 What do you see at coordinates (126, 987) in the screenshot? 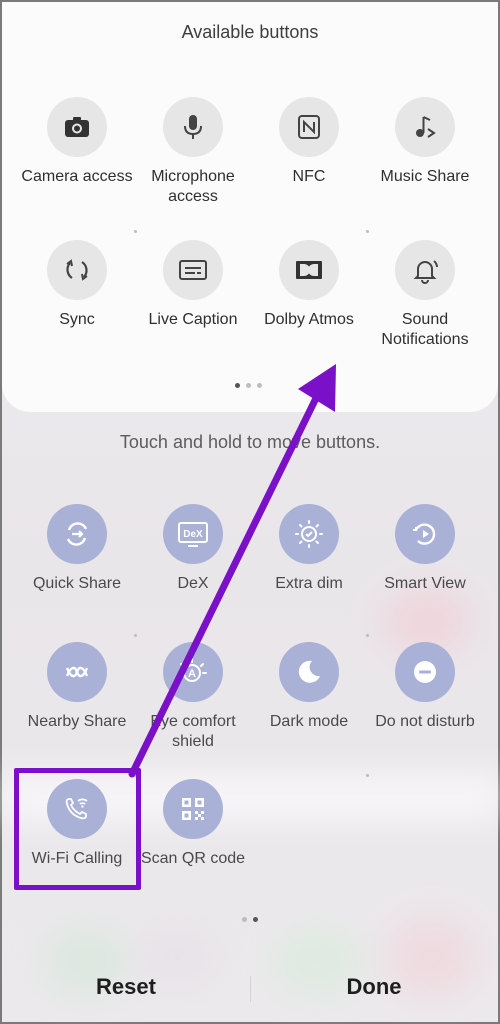
I see `reset-button: Reset` at bounding box center [126, 987].